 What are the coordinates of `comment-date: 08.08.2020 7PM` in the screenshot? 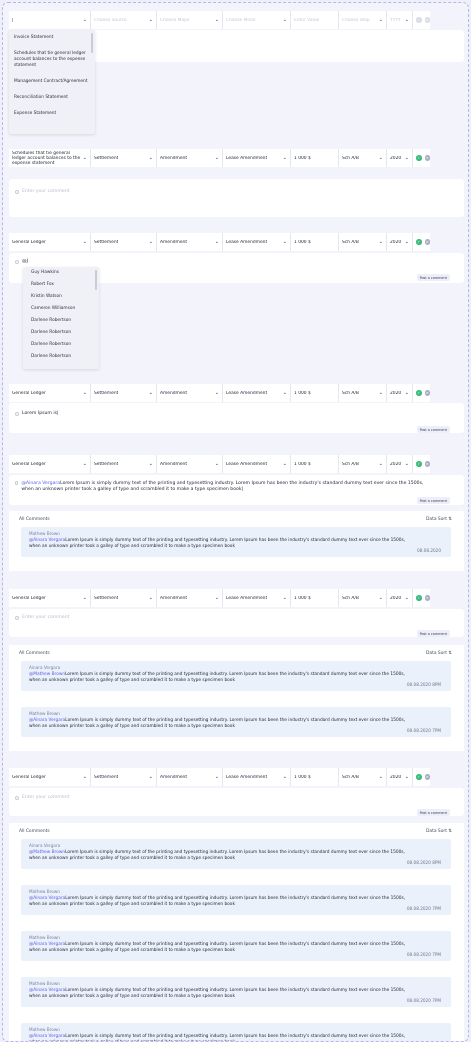 It's located at (423, 954).